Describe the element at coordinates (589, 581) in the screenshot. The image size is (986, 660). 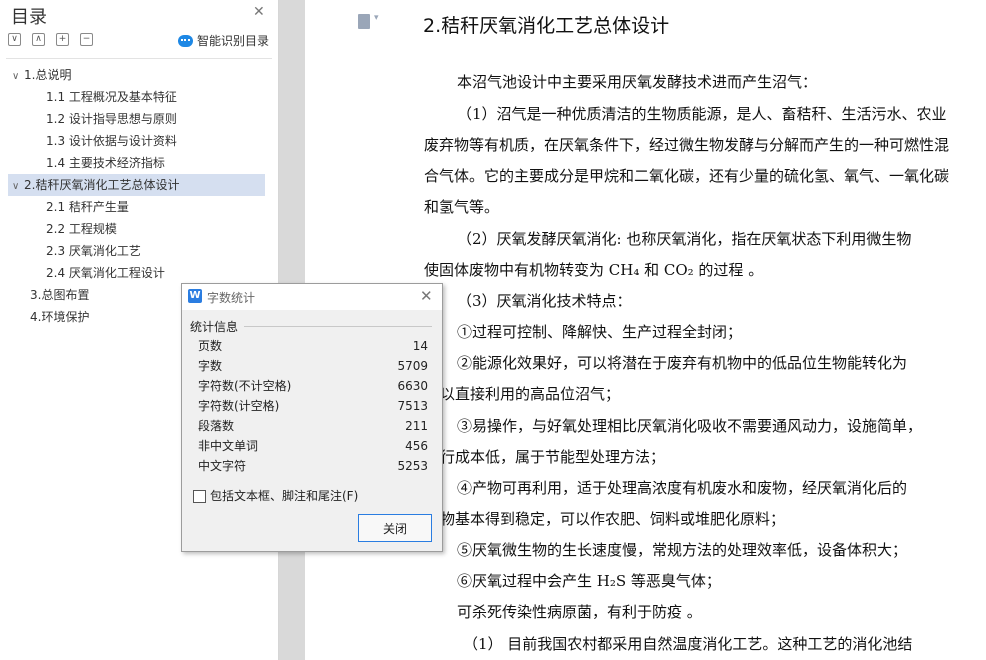
I see `paragraph-line: ⑥厌氧过程中会产生 H₂S 等恶臭气体；` at that location.